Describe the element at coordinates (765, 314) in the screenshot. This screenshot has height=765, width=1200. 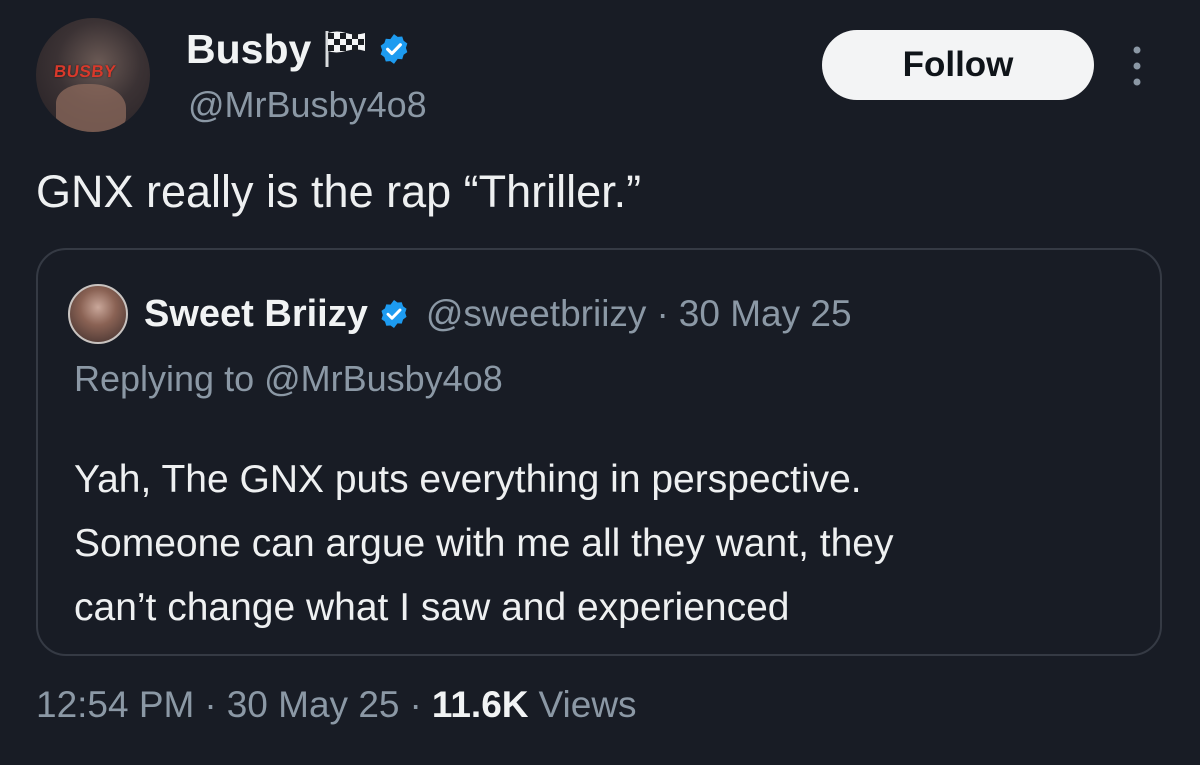
I see `quoted-tweet-date: 30 May 25` at that location.